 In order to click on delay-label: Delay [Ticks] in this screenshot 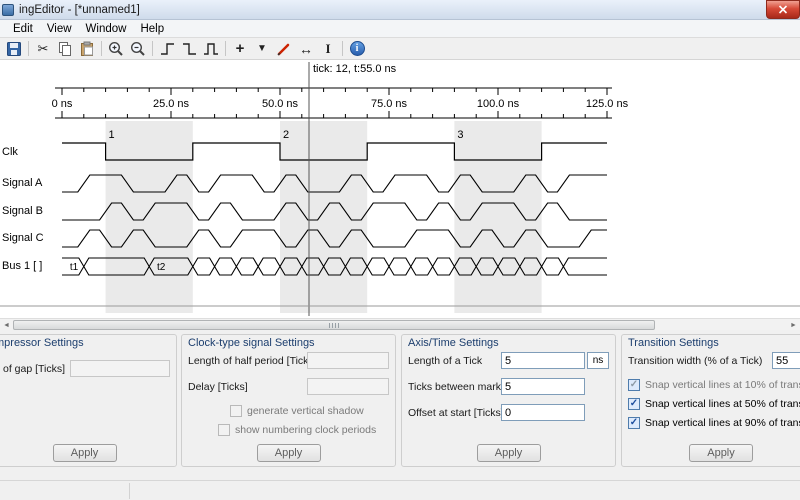, I will do `click(218, 386)`.